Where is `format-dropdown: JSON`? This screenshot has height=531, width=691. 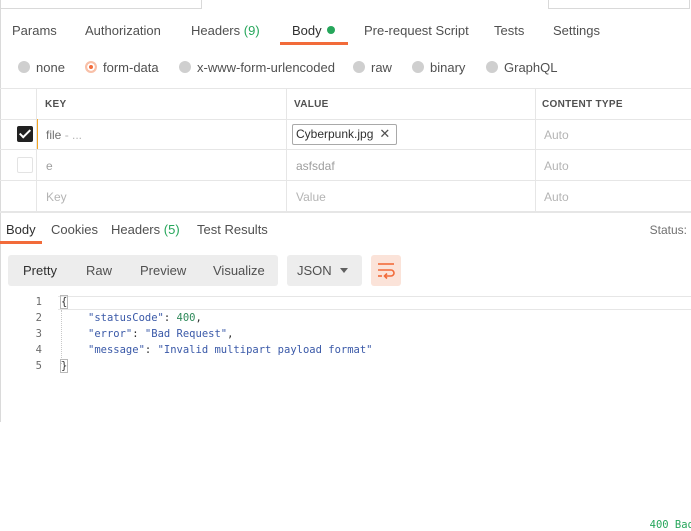
format-dropdown: JSON is located at coordinates (324, 270).